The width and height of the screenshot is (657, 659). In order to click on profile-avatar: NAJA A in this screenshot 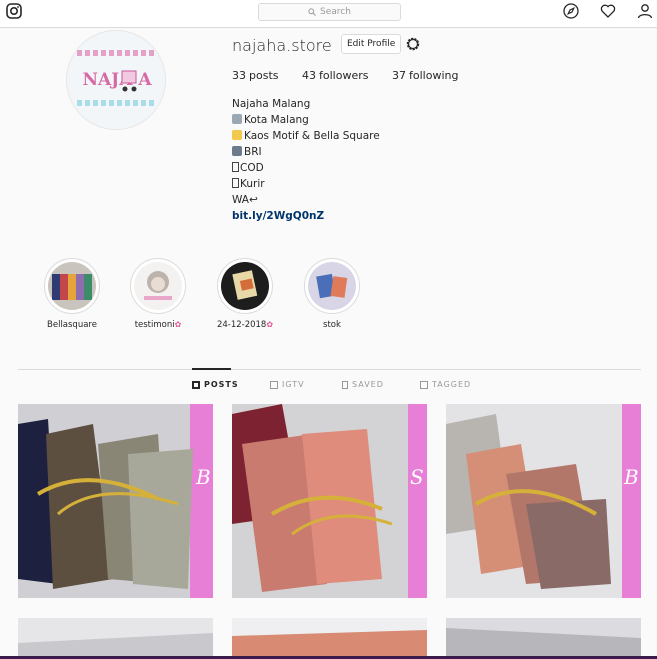, I will do `click(116, 80)`.